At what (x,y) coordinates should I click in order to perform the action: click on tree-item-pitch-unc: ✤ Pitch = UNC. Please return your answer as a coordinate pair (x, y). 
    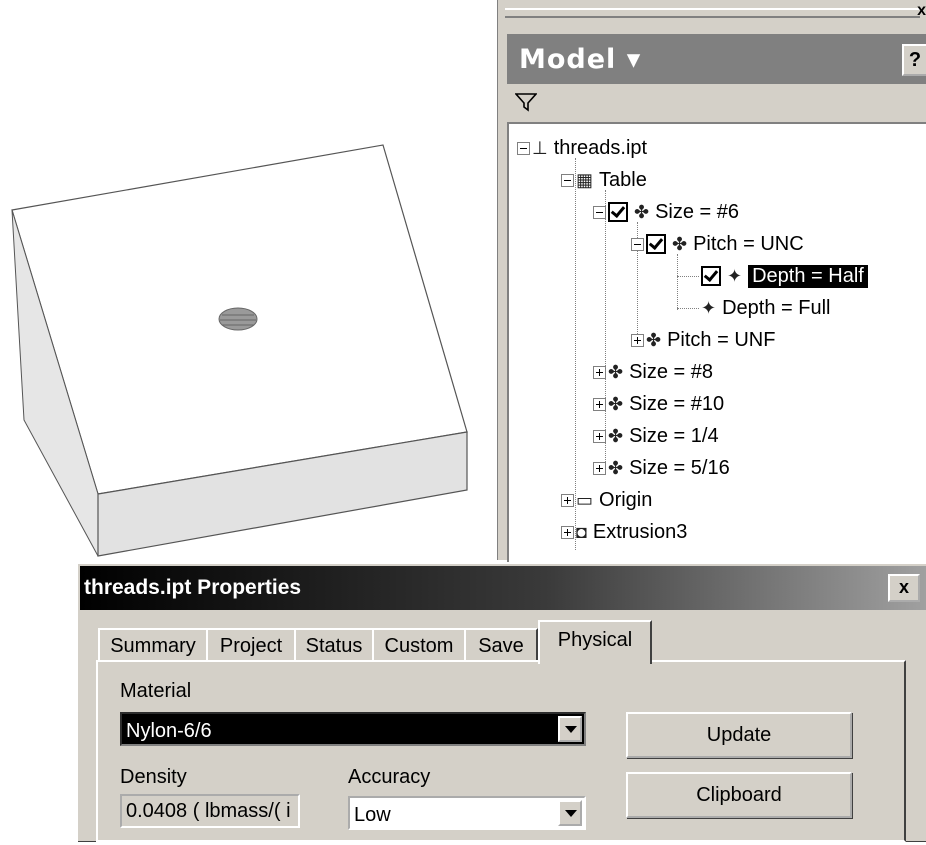
    Looking at the image, I should click on (717, 244).